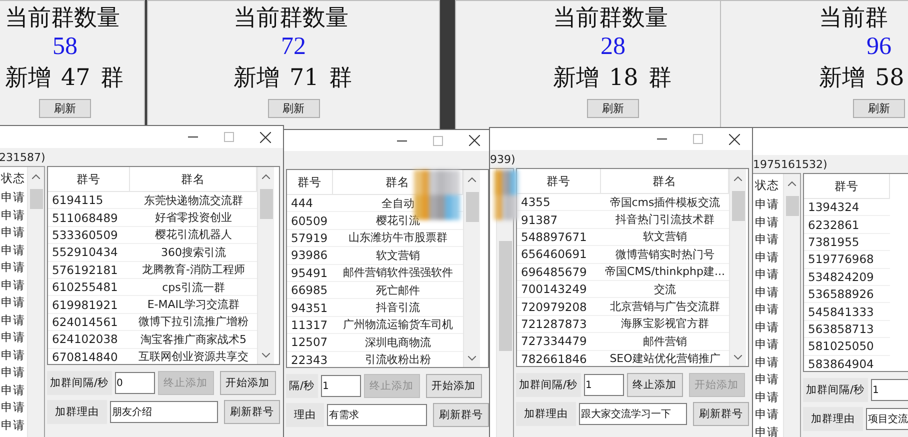 The width and height of the screenshot is (908, 437). What do you see at coordinates (554, 272) in the screenshot?
I see `table-cell-text: 696485679` at bounding box center [554, 272].